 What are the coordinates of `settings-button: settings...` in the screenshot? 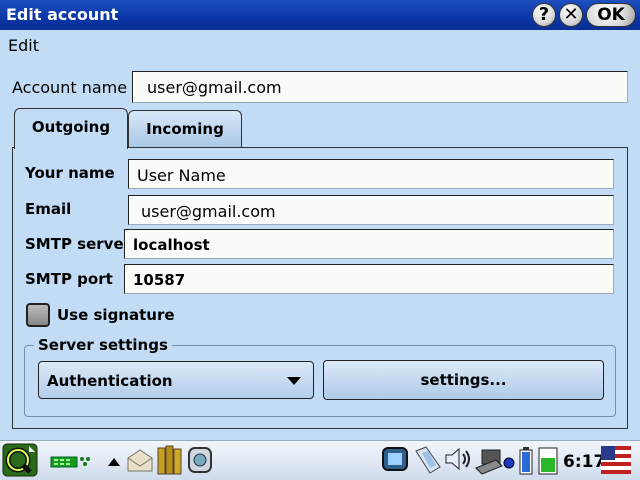 It's located at (463, 380).